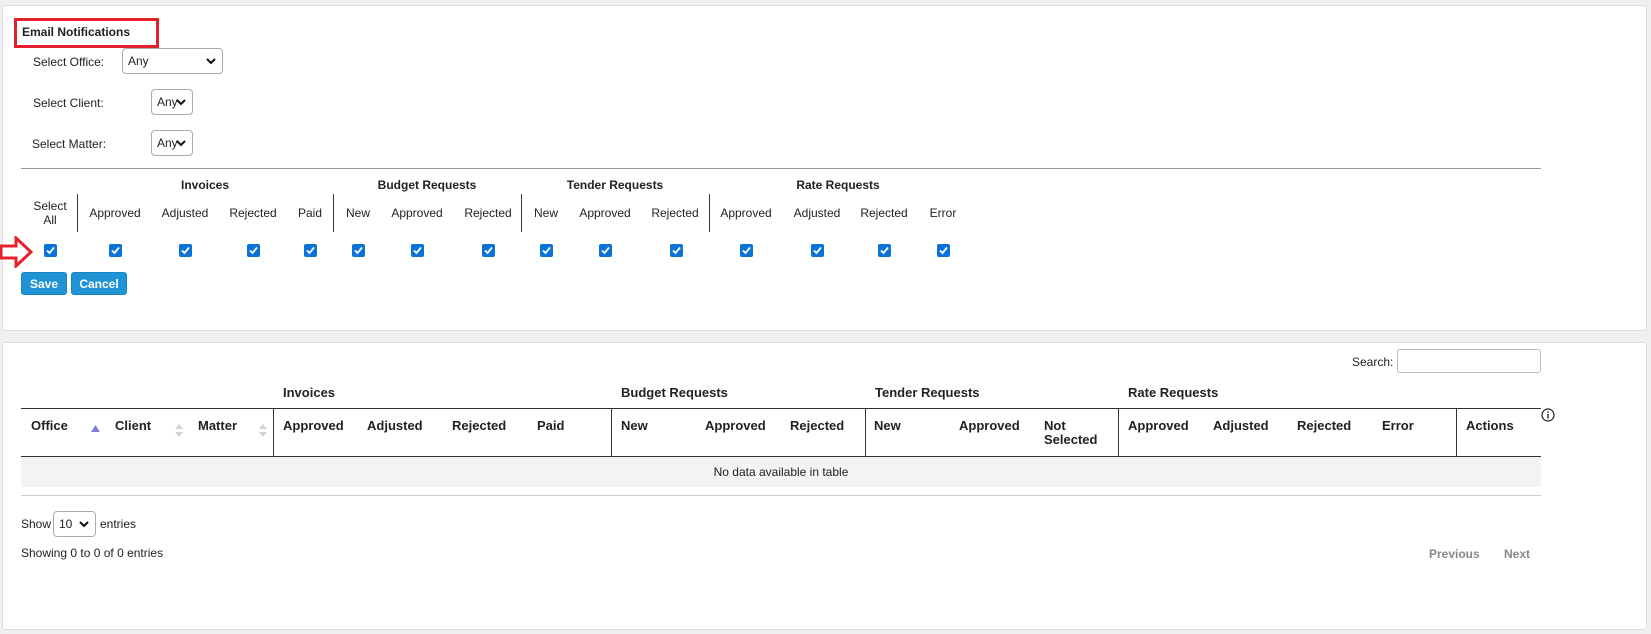 This screenshot has height=634, width=1651. I want to click on col-tender-rejected: Rejected, so click(675, 213).